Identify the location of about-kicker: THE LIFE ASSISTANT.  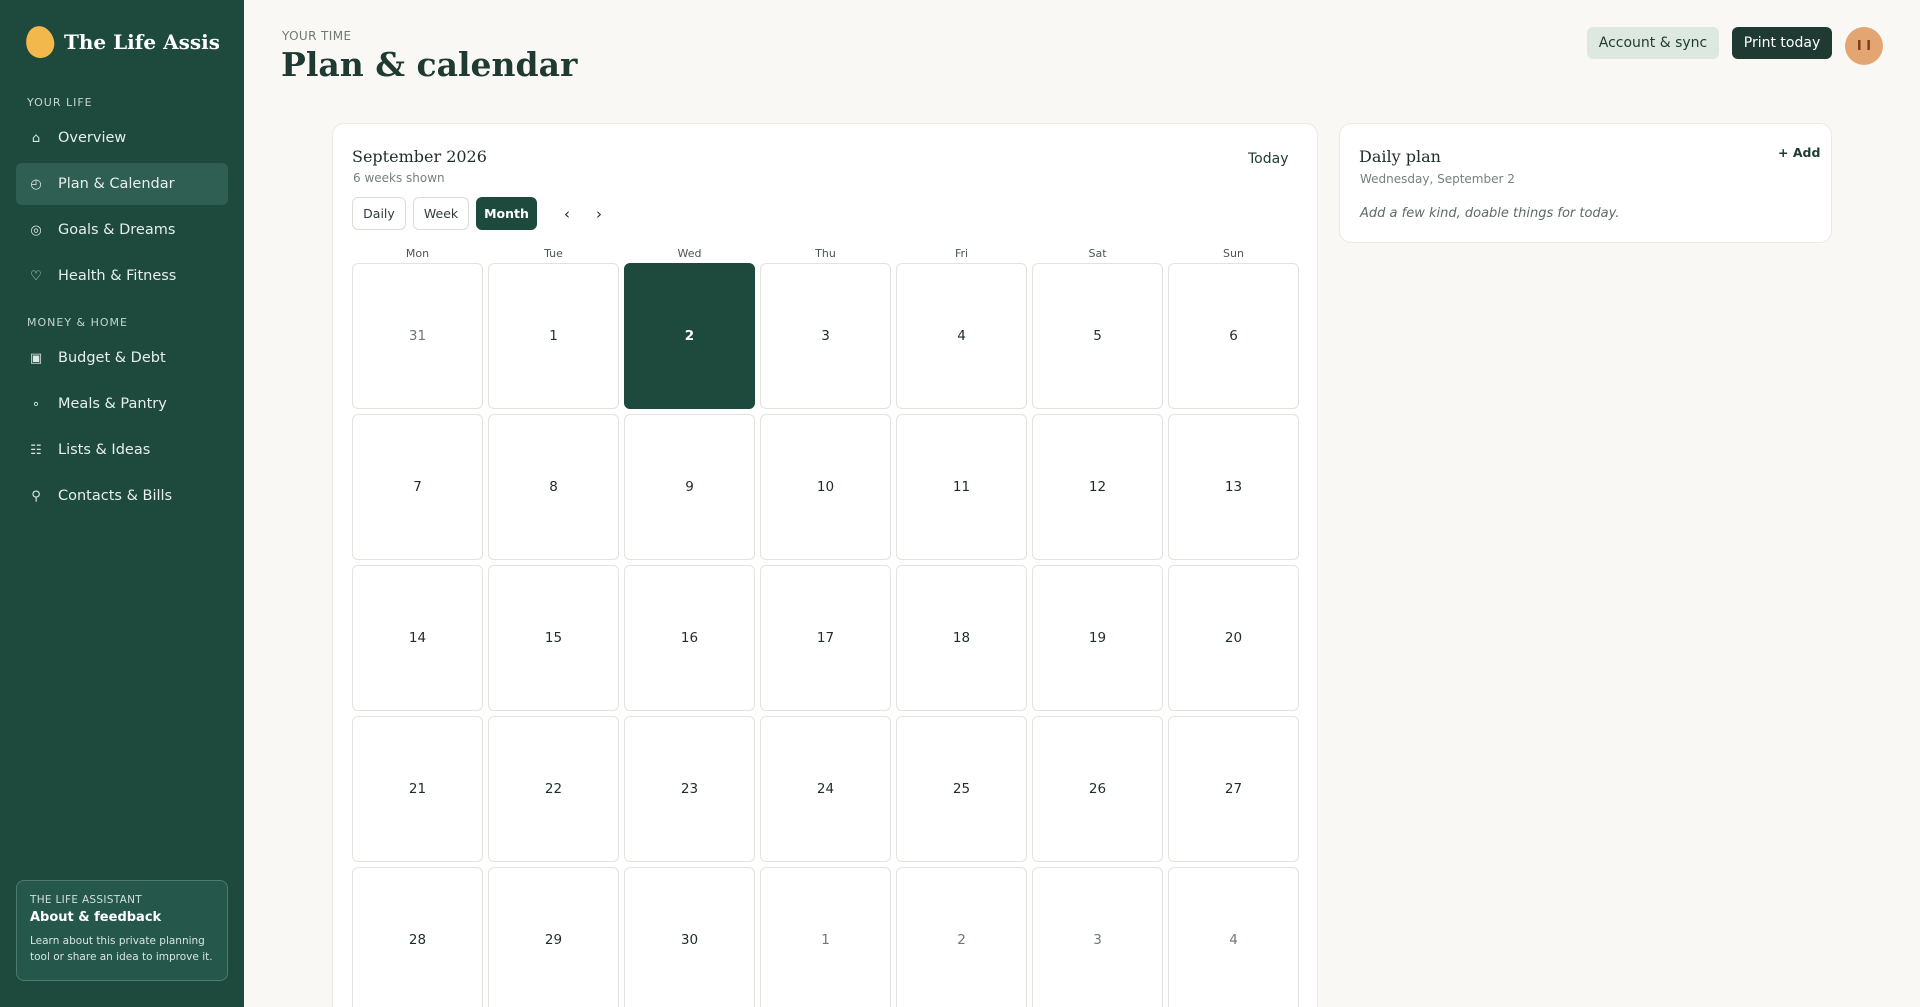
(86, 900).